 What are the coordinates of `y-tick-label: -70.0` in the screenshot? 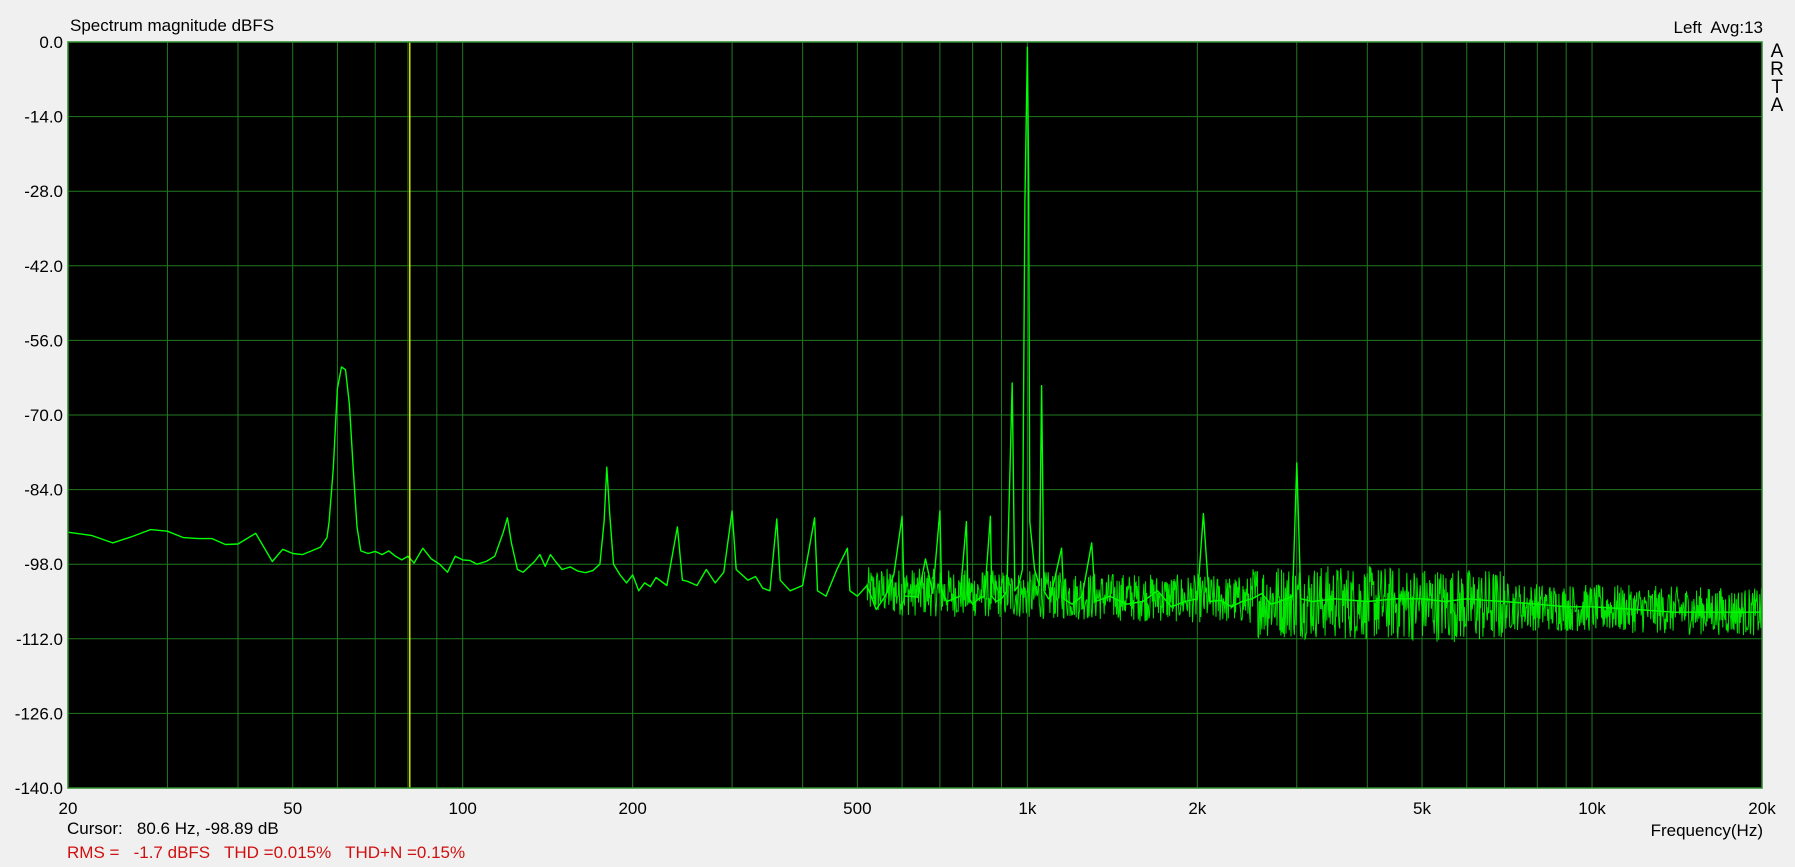 It's located at (43, 415).